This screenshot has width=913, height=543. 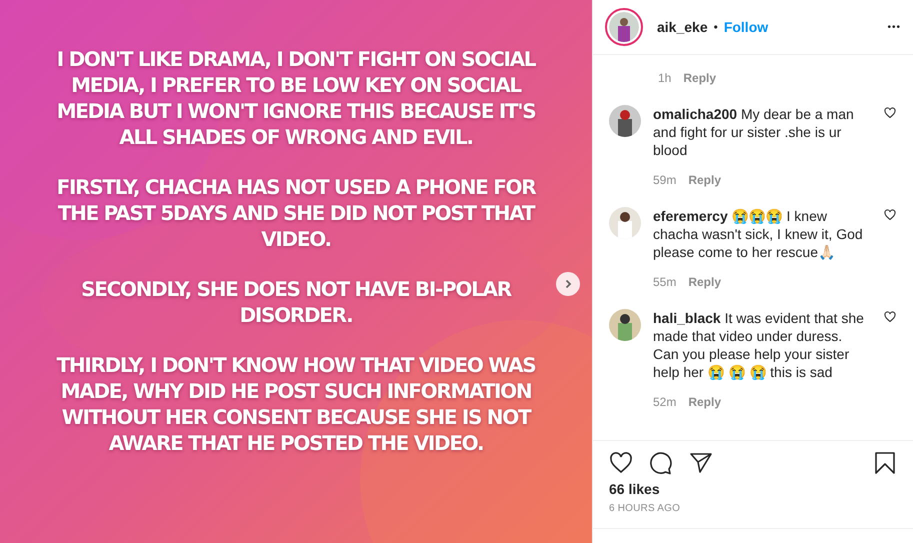 What do you see at coordinates (758, 234) in the screenshot?
I see `comment-text: eferemercy 😭😭😭 I knew chacha wasn't sick, I knew it, God please come to her rescue🙏🏻` at bounding box center [758, 234].